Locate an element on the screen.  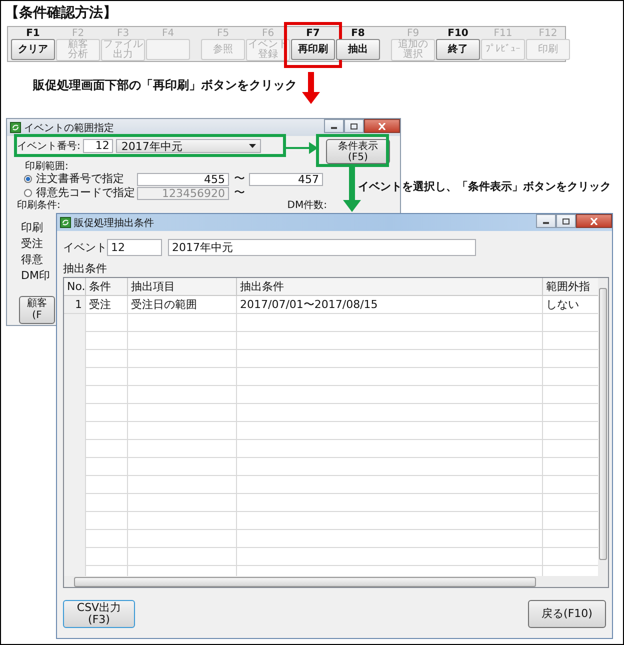
function-key-label: F5 is located at coordinates (223, 33).